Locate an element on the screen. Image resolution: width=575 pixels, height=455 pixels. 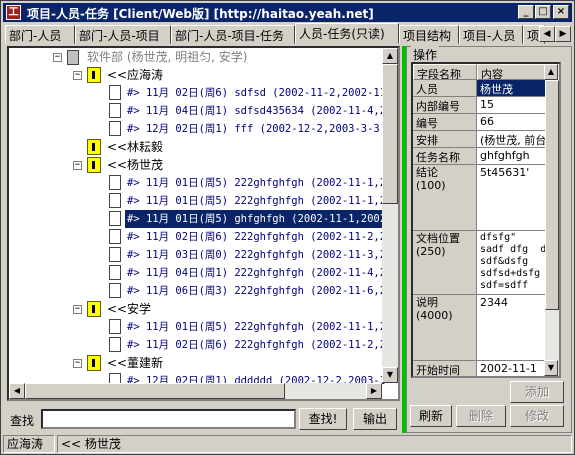
record-label: #> 11月 01日(周5) ghfghfgh (2002-11-1,2002 is located at coordinates (257, 219).